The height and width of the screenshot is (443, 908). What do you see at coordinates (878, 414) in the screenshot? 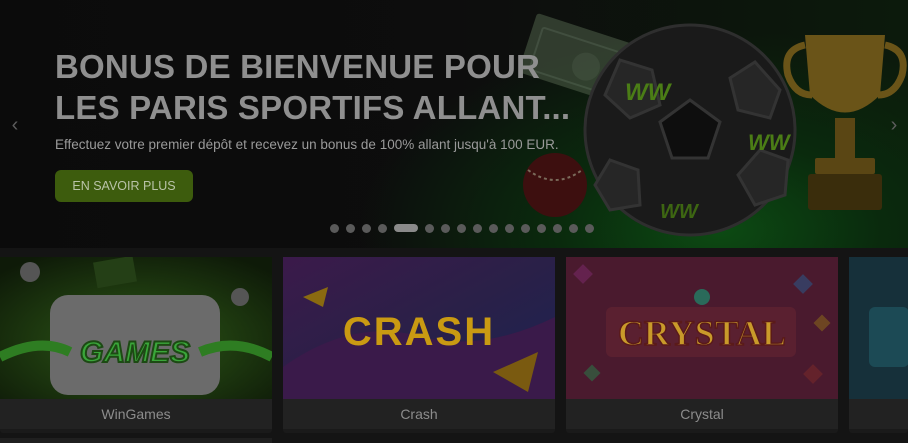
I see `game-title` at bounding box center [878, 414].